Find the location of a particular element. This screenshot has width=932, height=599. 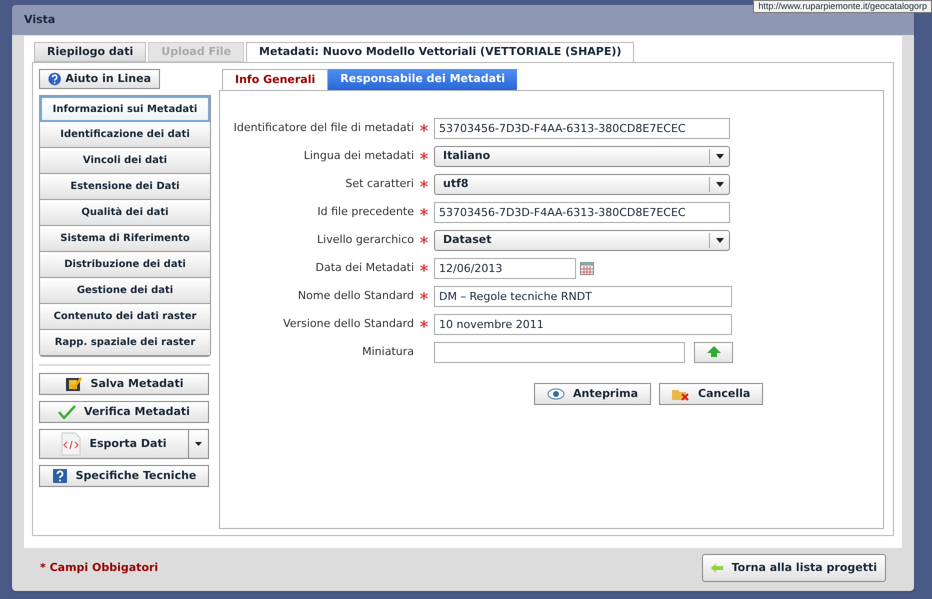

up-arrow-icon is located at coordinates (713, 352).